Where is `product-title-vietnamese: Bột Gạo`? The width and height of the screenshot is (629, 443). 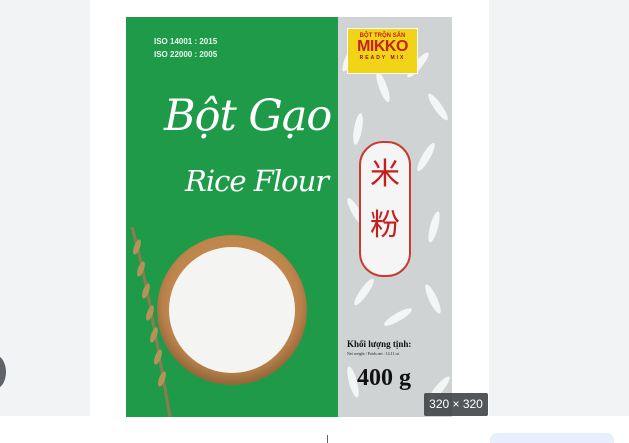 product-title-vietnamese: Bột Gạo is located at coordinates (248, 116).